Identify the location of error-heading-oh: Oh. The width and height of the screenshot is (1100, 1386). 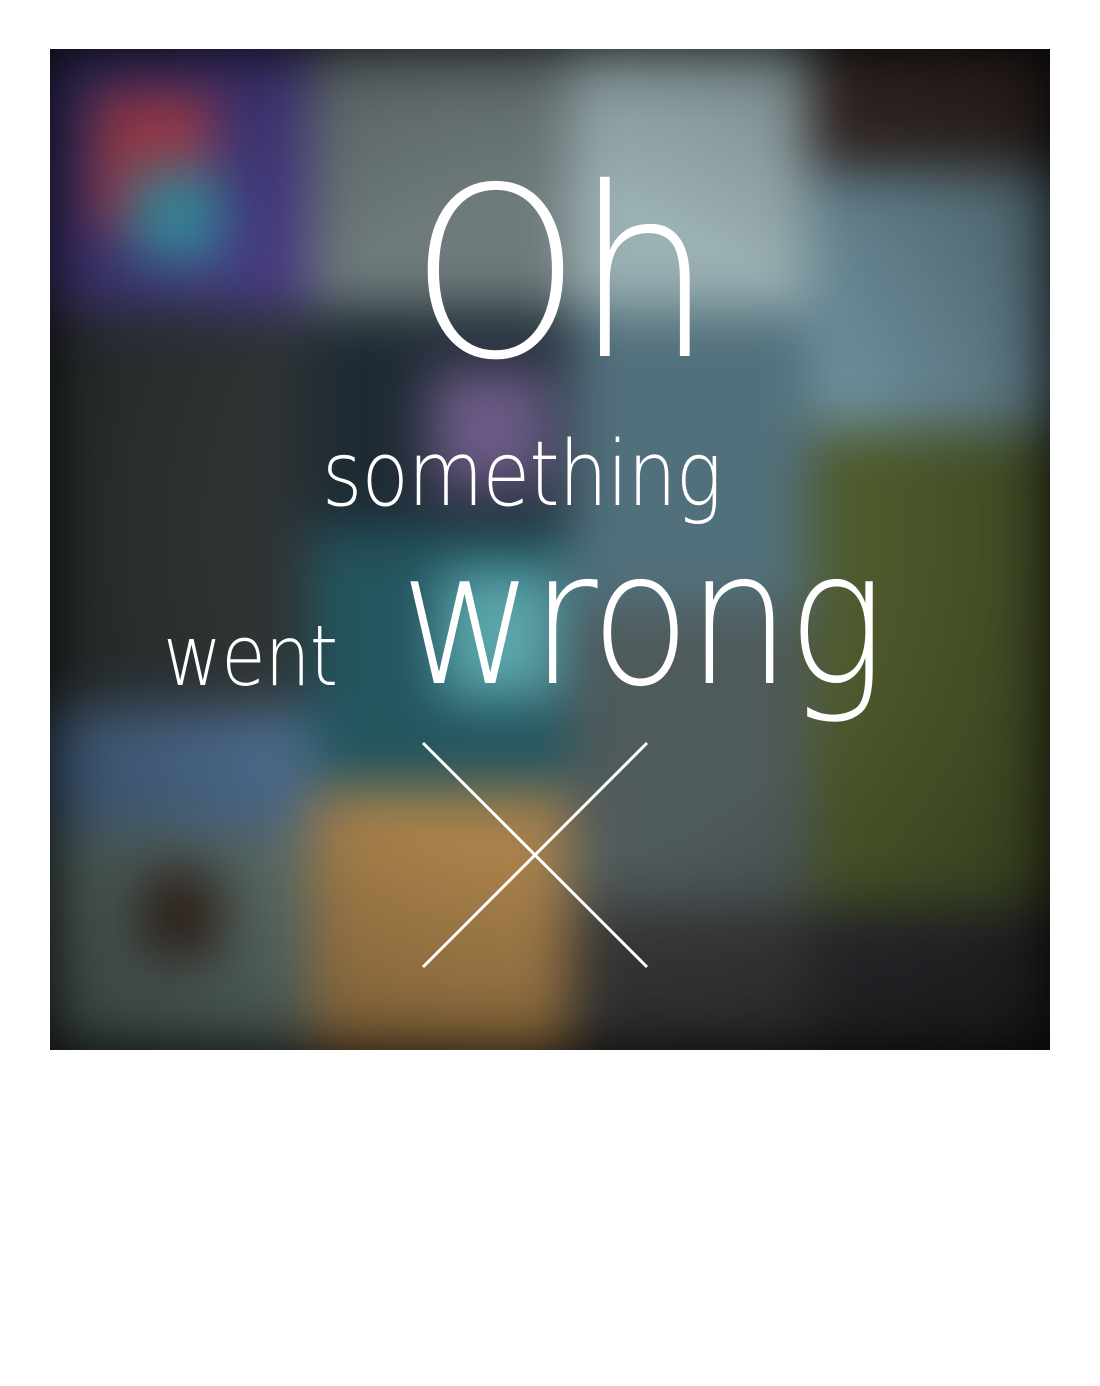
(561, 274).